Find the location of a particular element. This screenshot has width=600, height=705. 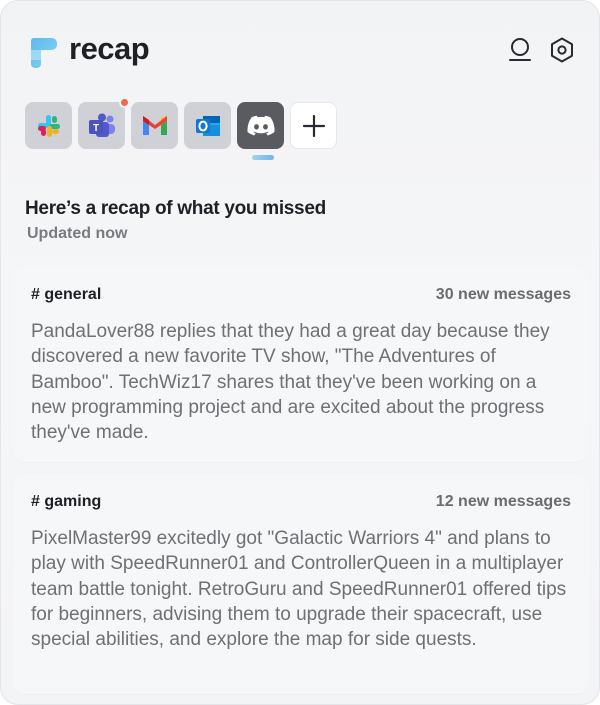

app-switcher: T is located at coordinates (181, 123).